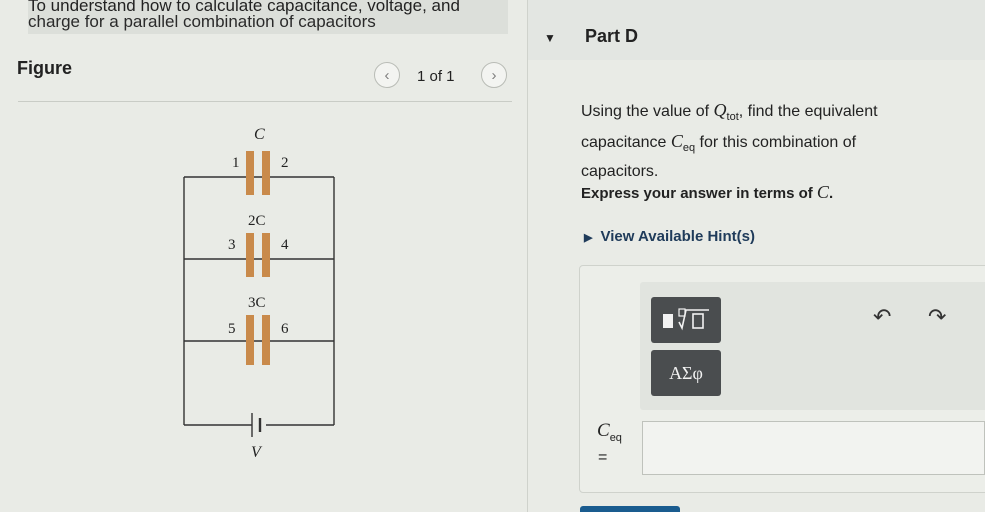 Image resolution: width=985 pixels, height=512 pixels. Describe the element at coordinates (285, 245) in the screenshot. I see `node-4: 4` at that location.